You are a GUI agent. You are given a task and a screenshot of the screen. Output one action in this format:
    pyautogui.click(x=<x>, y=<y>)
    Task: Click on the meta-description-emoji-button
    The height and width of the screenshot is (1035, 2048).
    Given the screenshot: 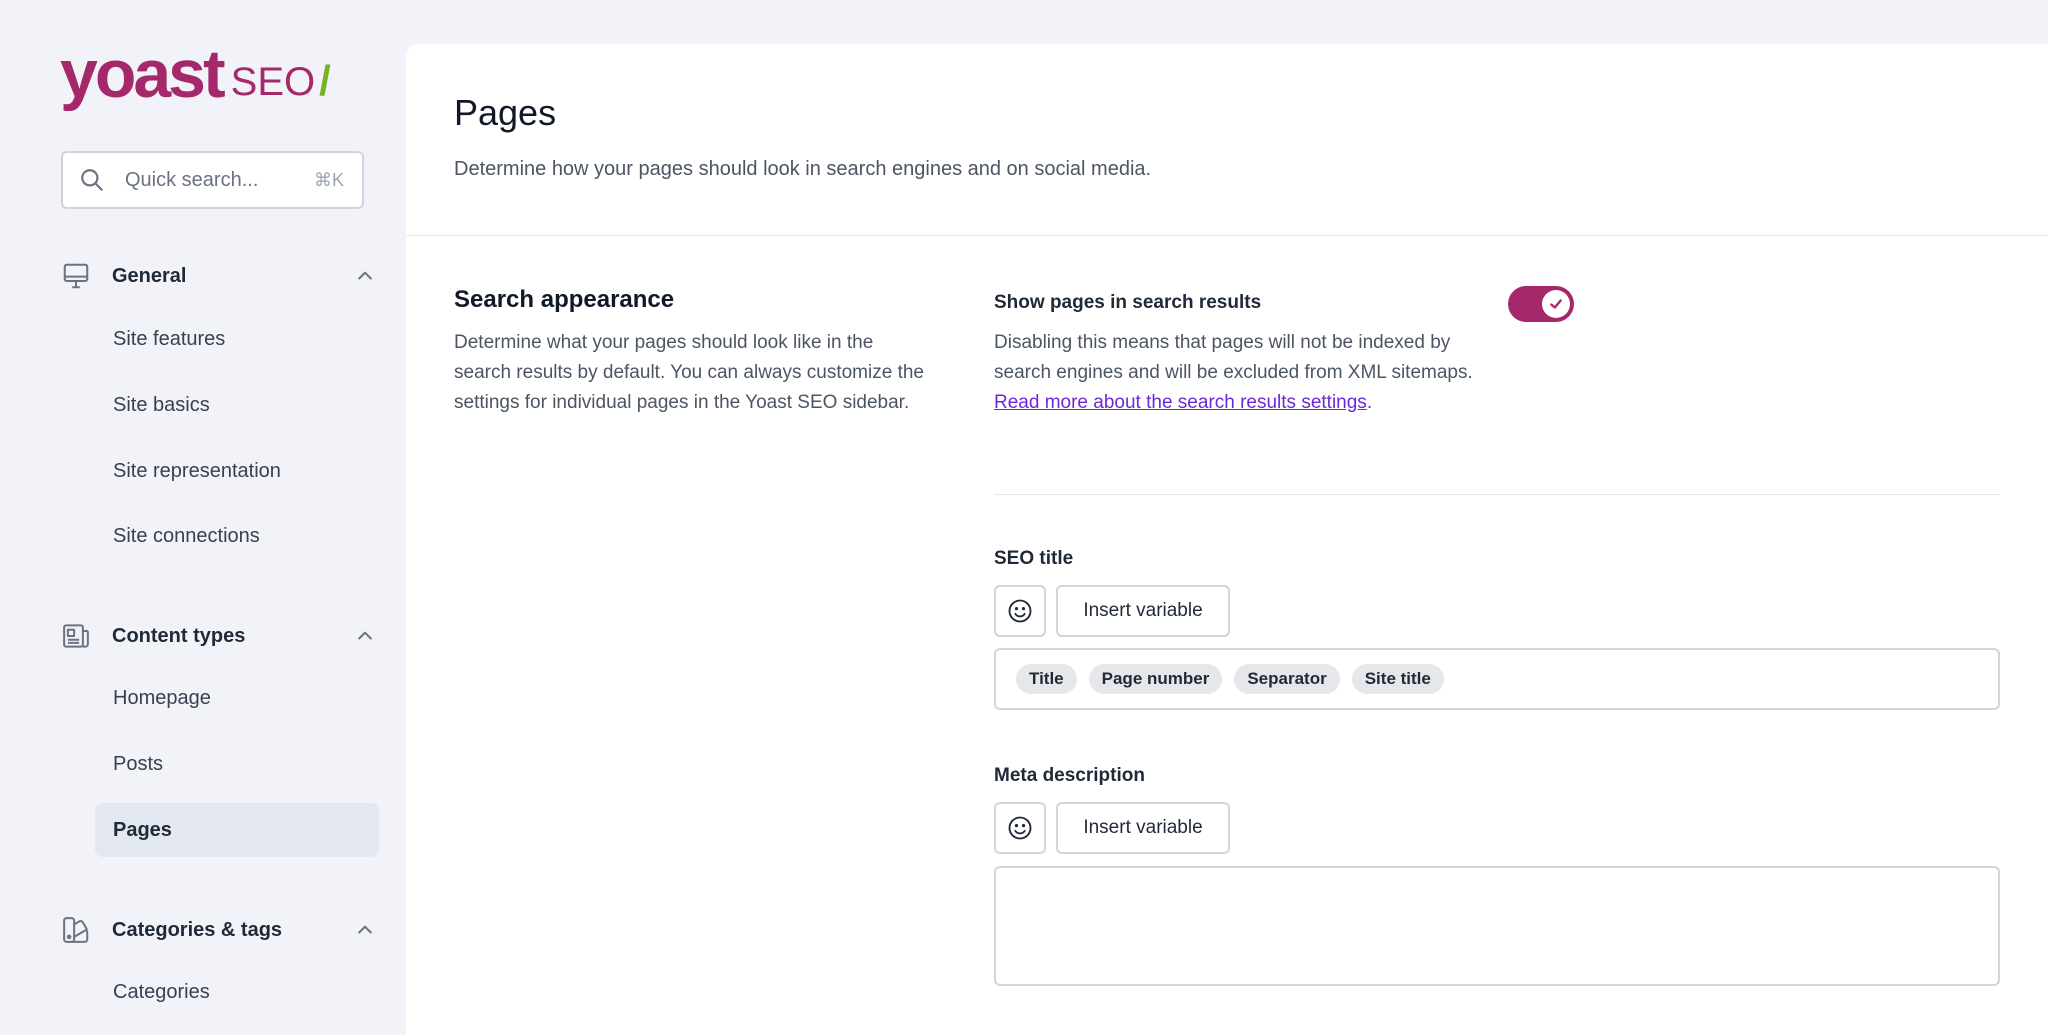 What is the action you would take?
    pyautogui.click(x=1020, y=828)
    